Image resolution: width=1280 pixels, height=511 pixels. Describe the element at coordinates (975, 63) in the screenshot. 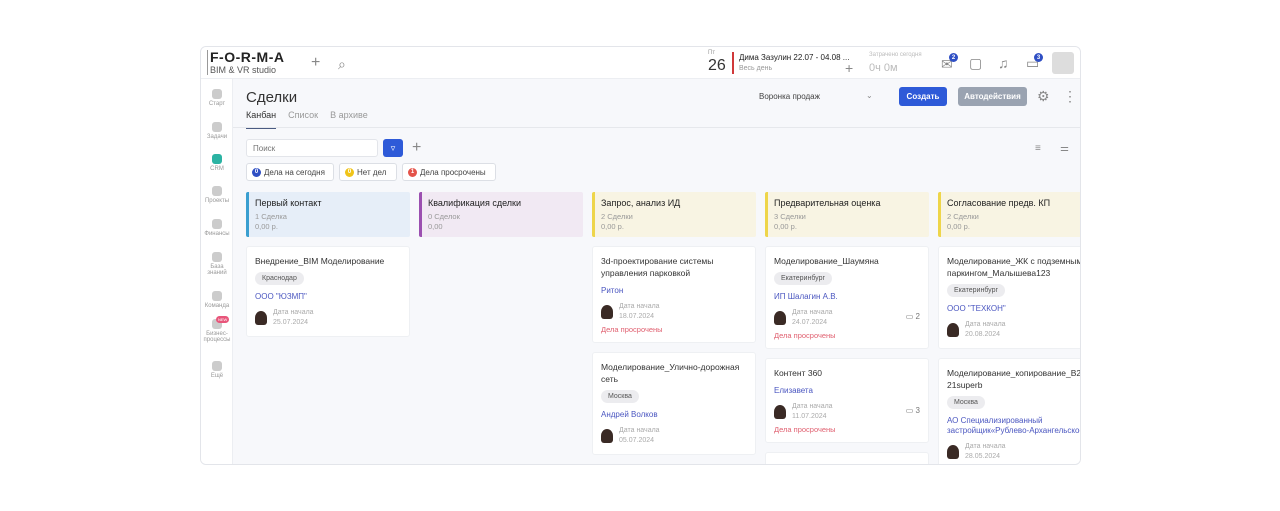

I see `notes-icon: ▢` at that location.